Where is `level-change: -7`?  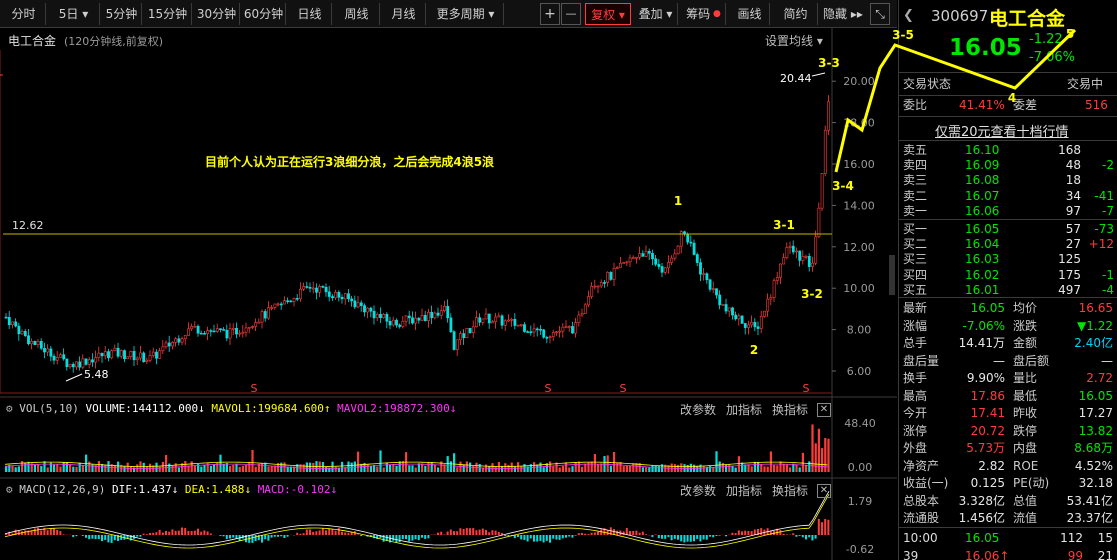 level-change: -7 is located at coordinates (1108, 210).